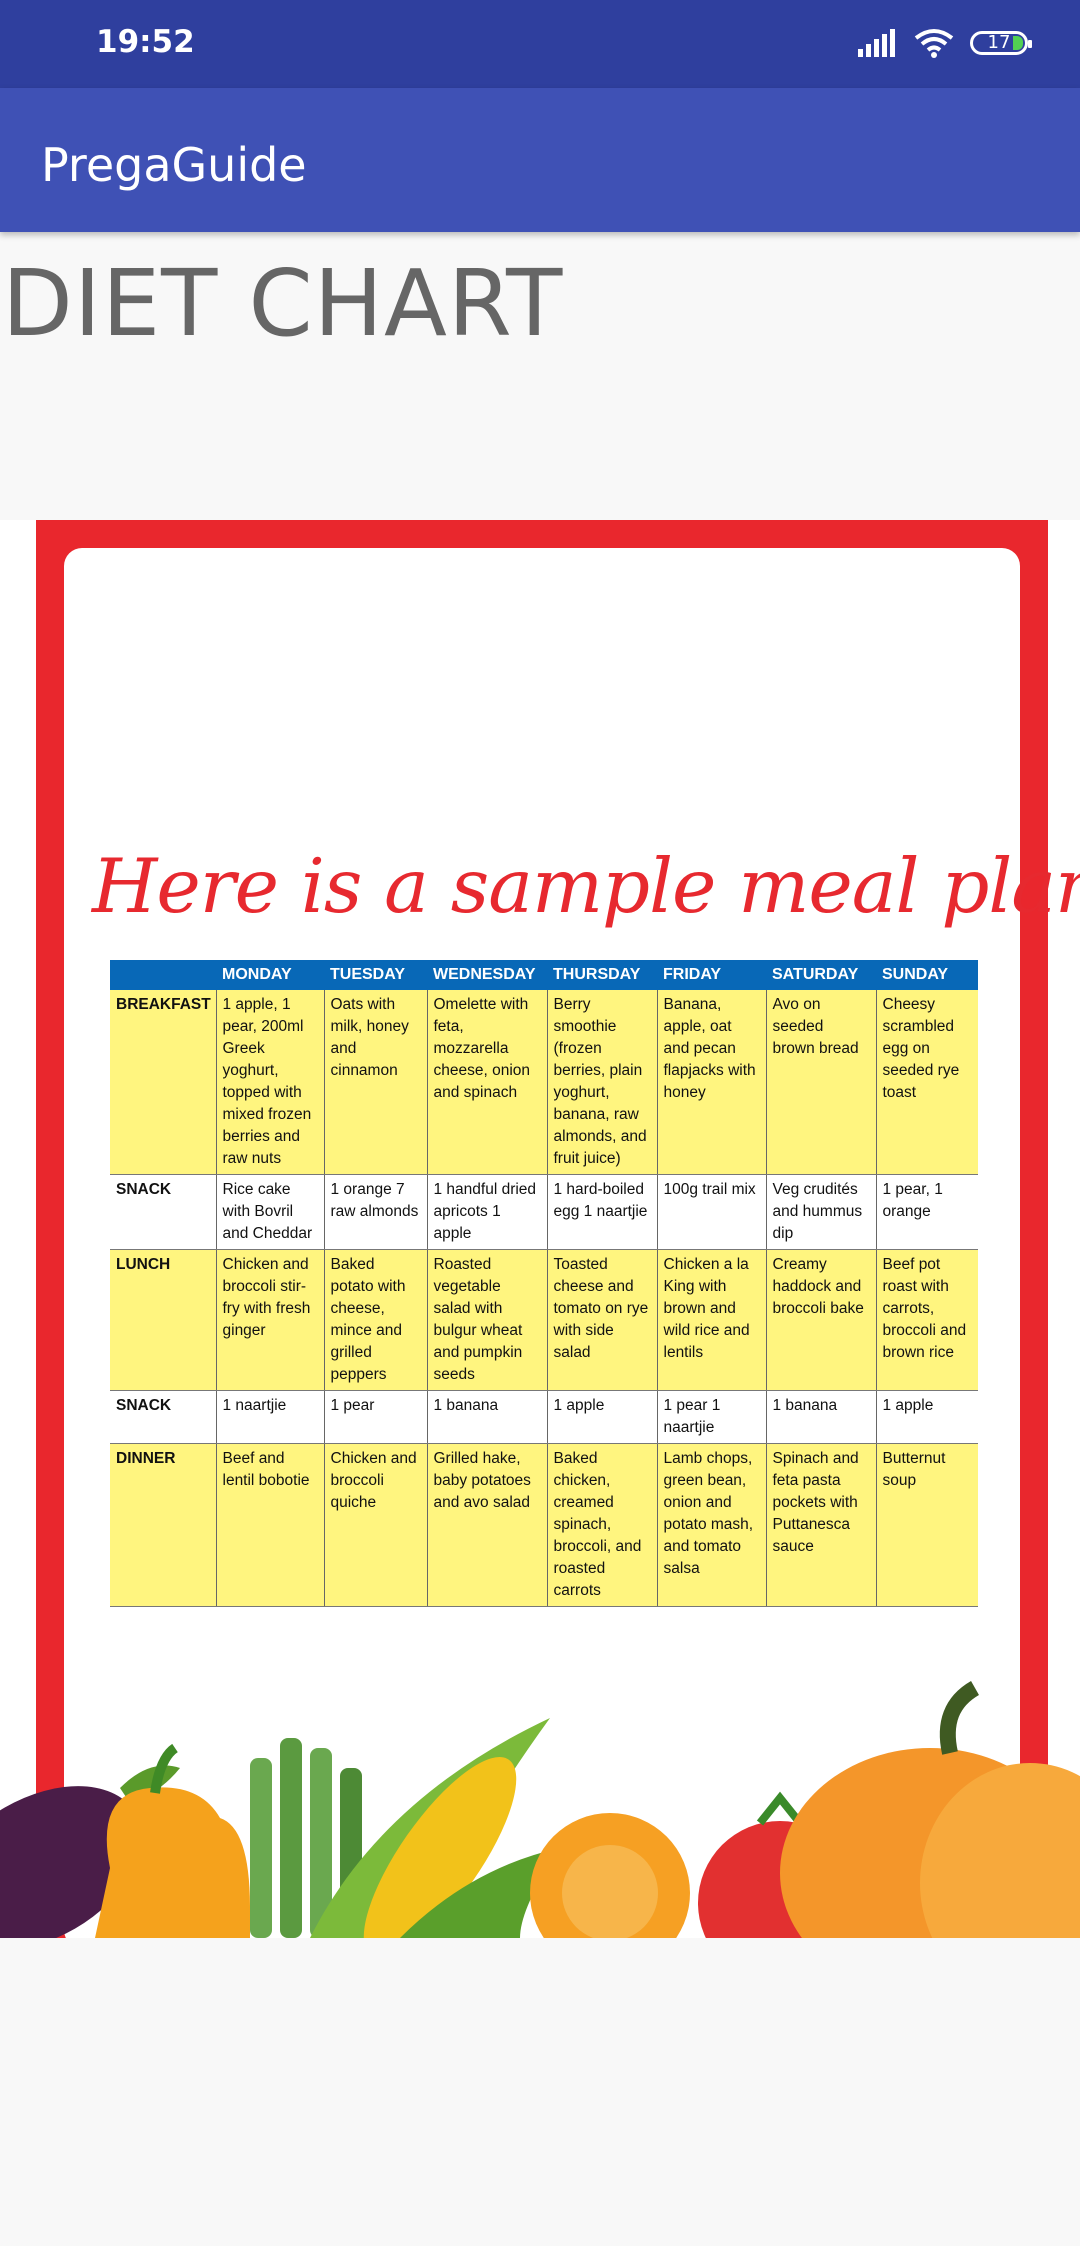  What do you see at coordinates (820, 1212) in the screenshot?
I see `meal-cell: Veg crudités and hummus dip` at bounding box center [820, 1212].